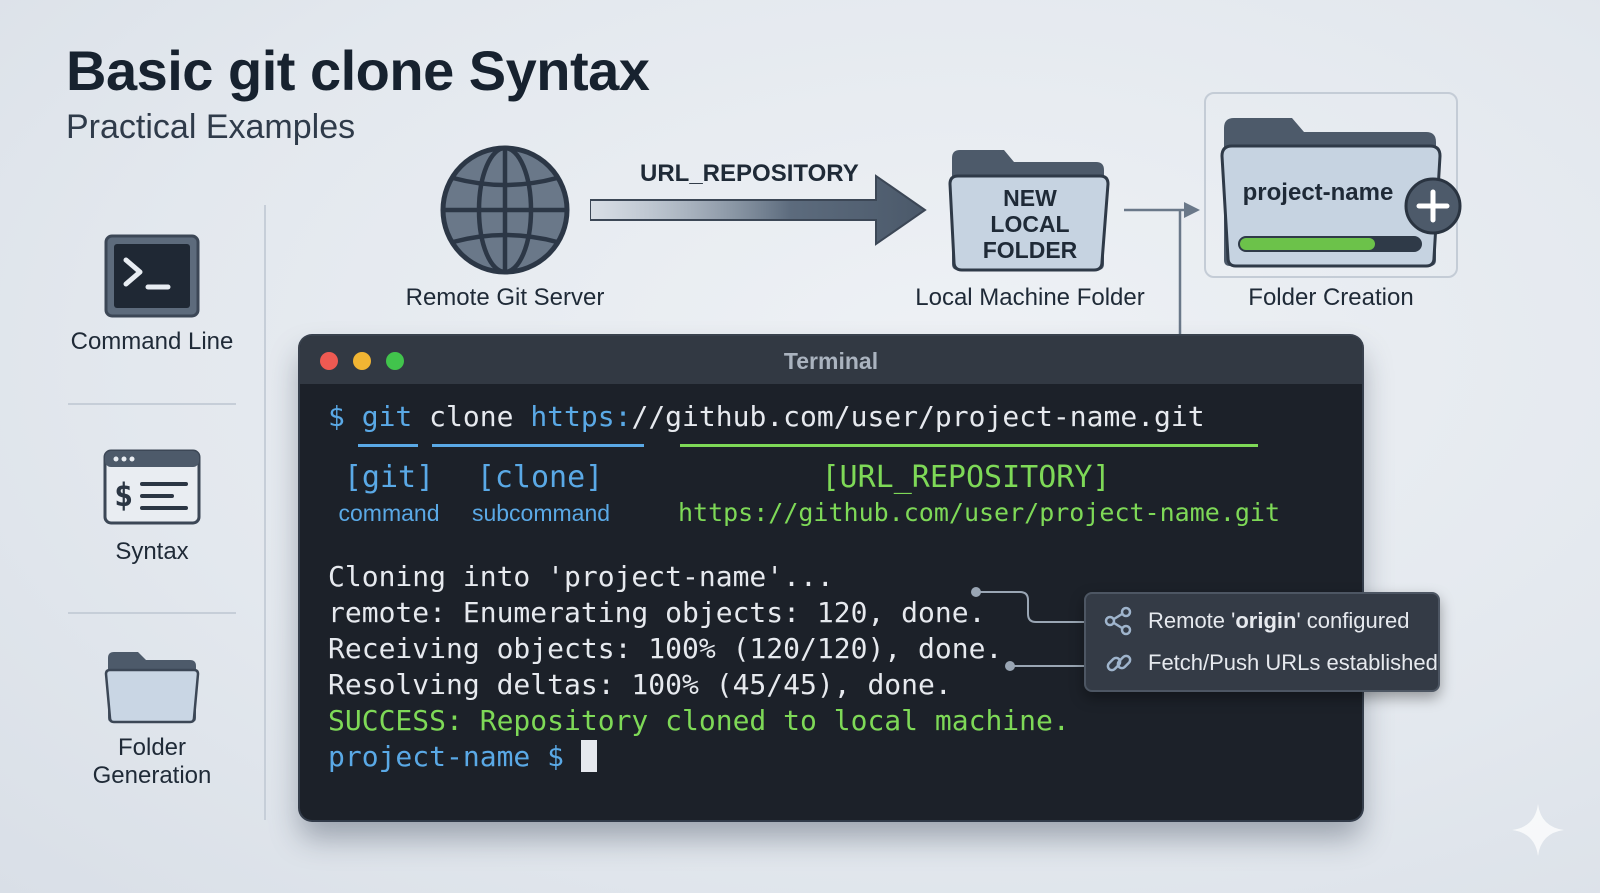 The width and height of the screenshot is (1600, 893). Describe the element at coordinates (152, 775) in the screenshot. I see `sidebar-item-label: Generation` at that location.